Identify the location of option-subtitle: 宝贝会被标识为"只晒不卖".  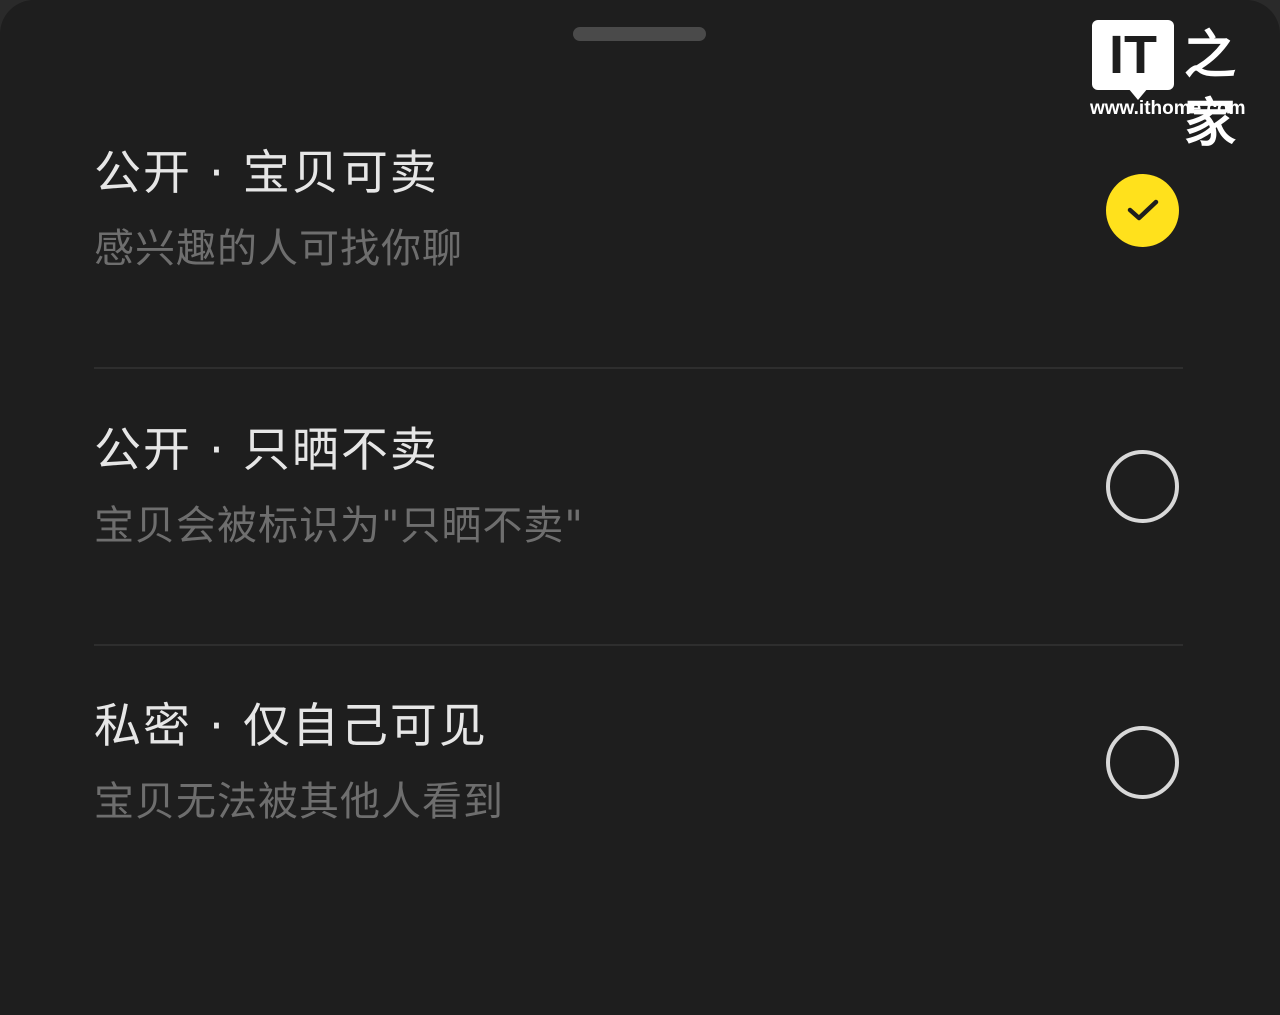
(339, 526).